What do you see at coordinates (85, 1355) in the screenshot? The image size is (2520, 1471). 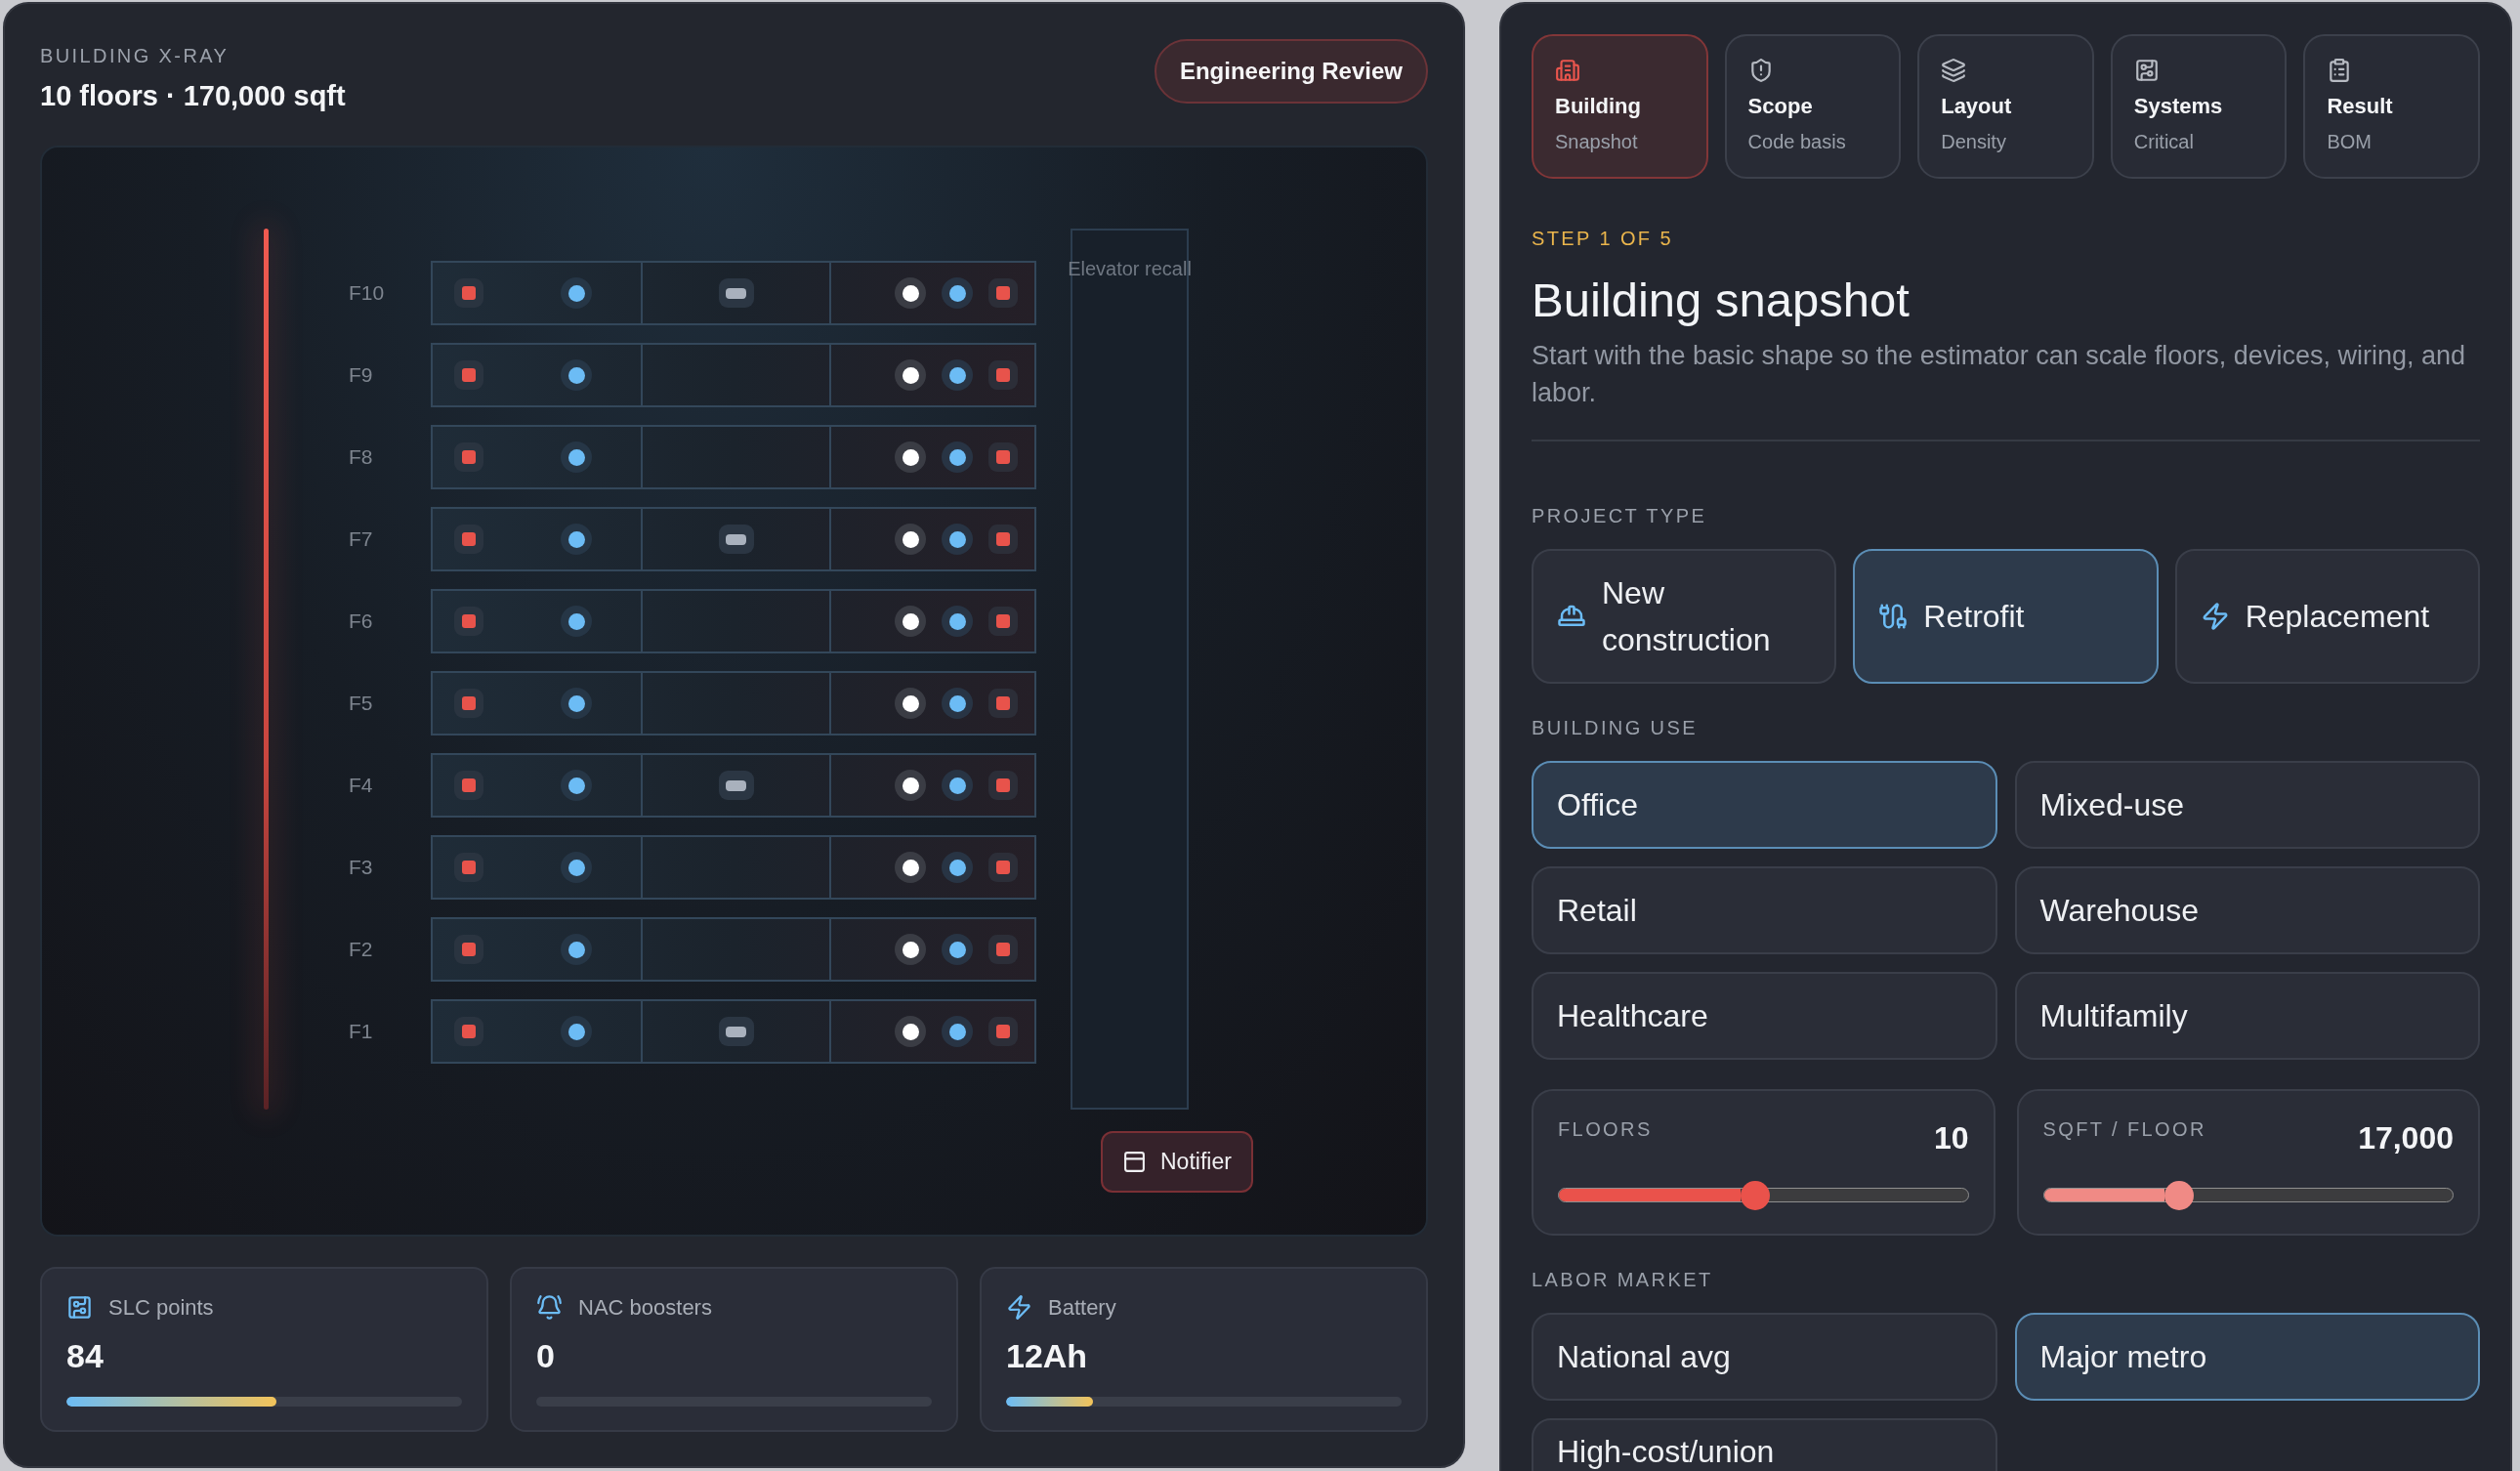 I see `stat-value: 84` at bounding box center [85, 1355].